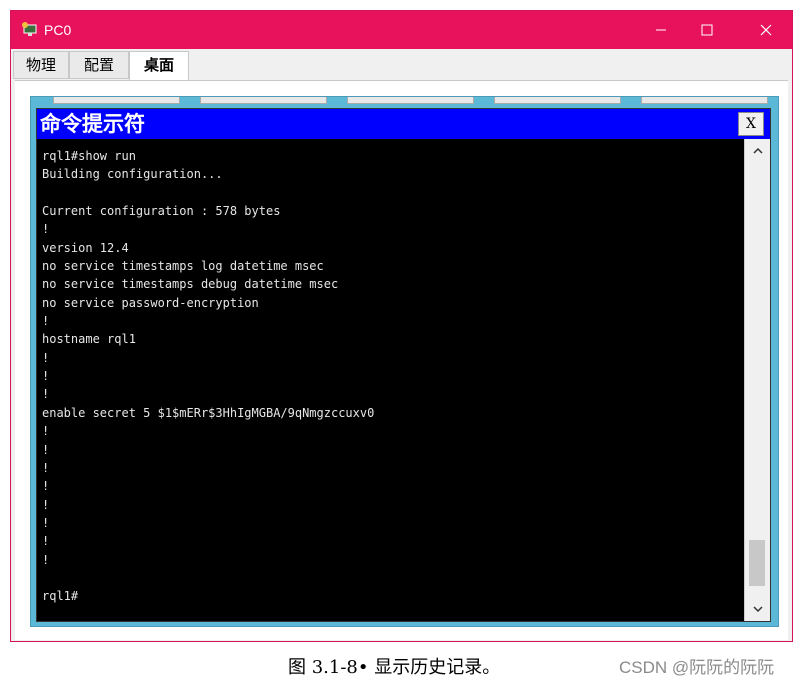 This screenshot has height=681, width=806. I want to click on tab-desktop: 桌面, so click(159, 66).